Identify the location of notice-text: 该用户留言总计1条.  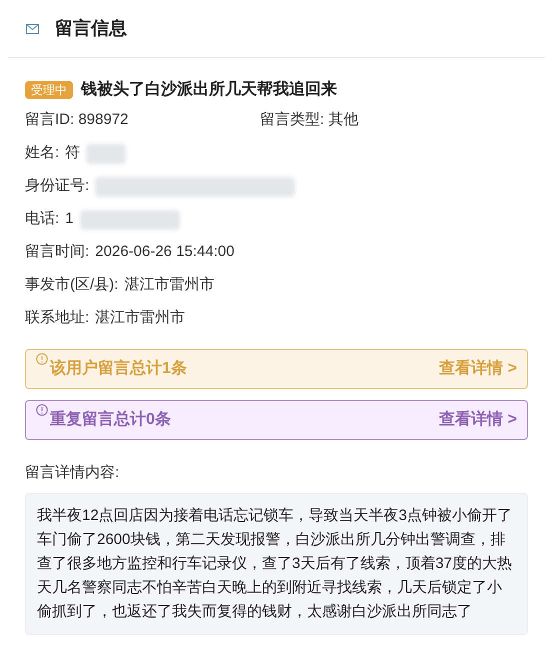
(118, 368).